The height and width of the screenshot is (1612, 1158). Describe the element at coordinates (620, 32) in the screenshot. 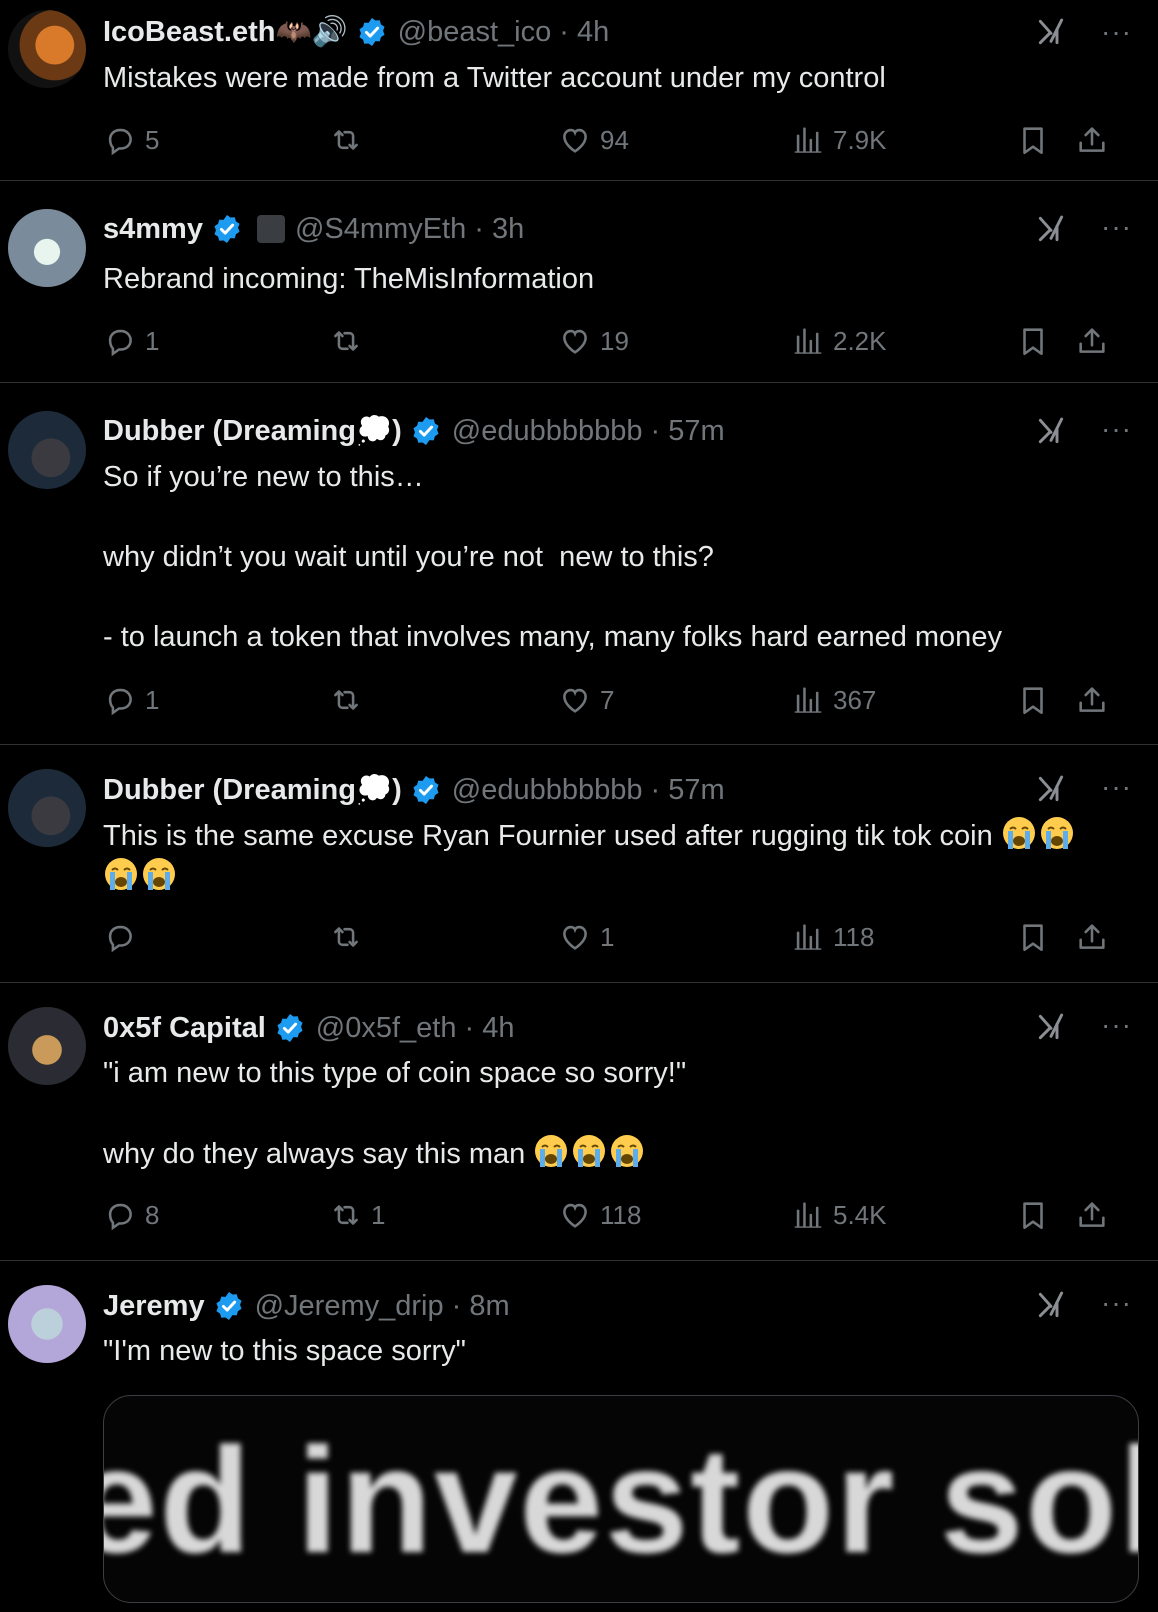

I see `tweet-header: IcoBeast.eth🦇🔊 @beast_ico · 4h` at that location.